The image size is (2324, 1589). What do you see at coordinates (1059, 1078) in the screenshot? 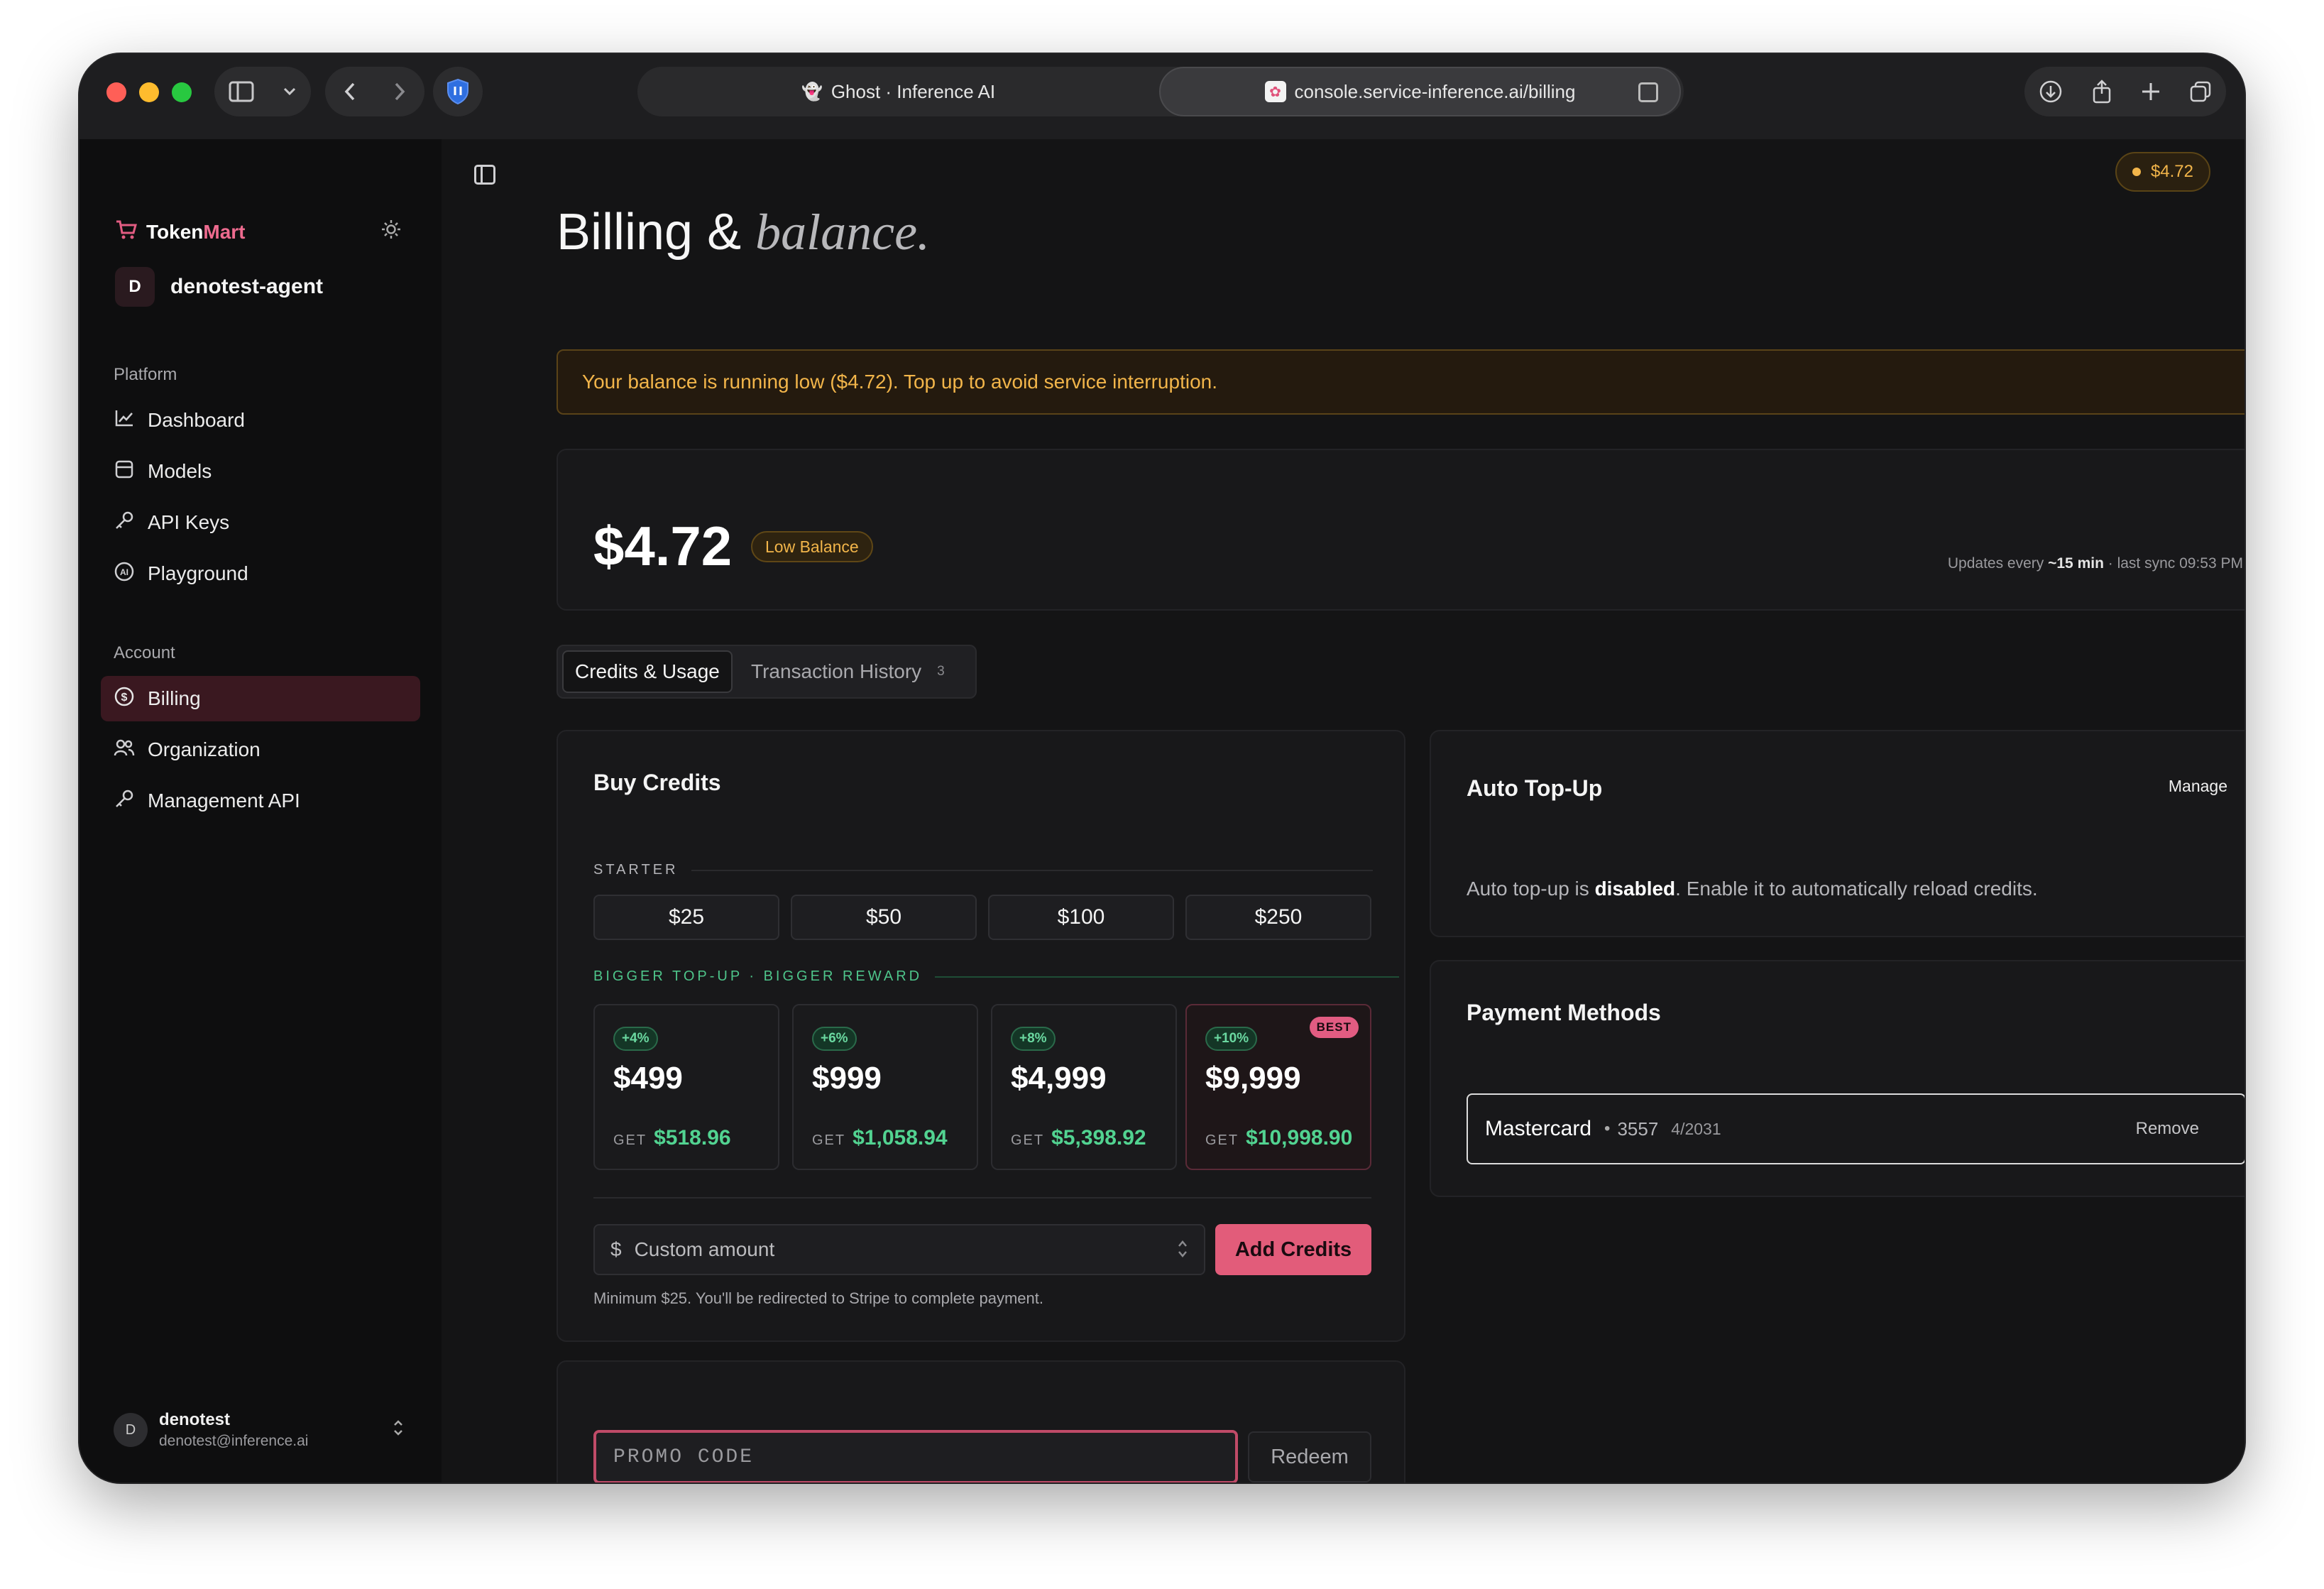
I see `tier-price: $4,999` at bounding box center [1059, 1078].